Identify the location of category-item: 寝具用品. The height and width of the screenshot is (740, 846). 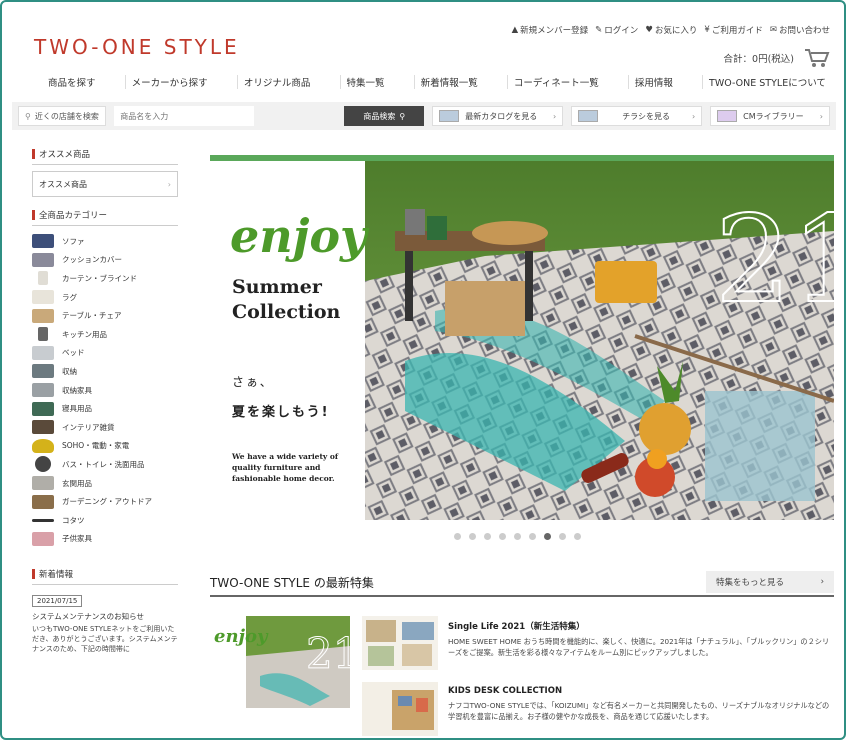
(105, 408).